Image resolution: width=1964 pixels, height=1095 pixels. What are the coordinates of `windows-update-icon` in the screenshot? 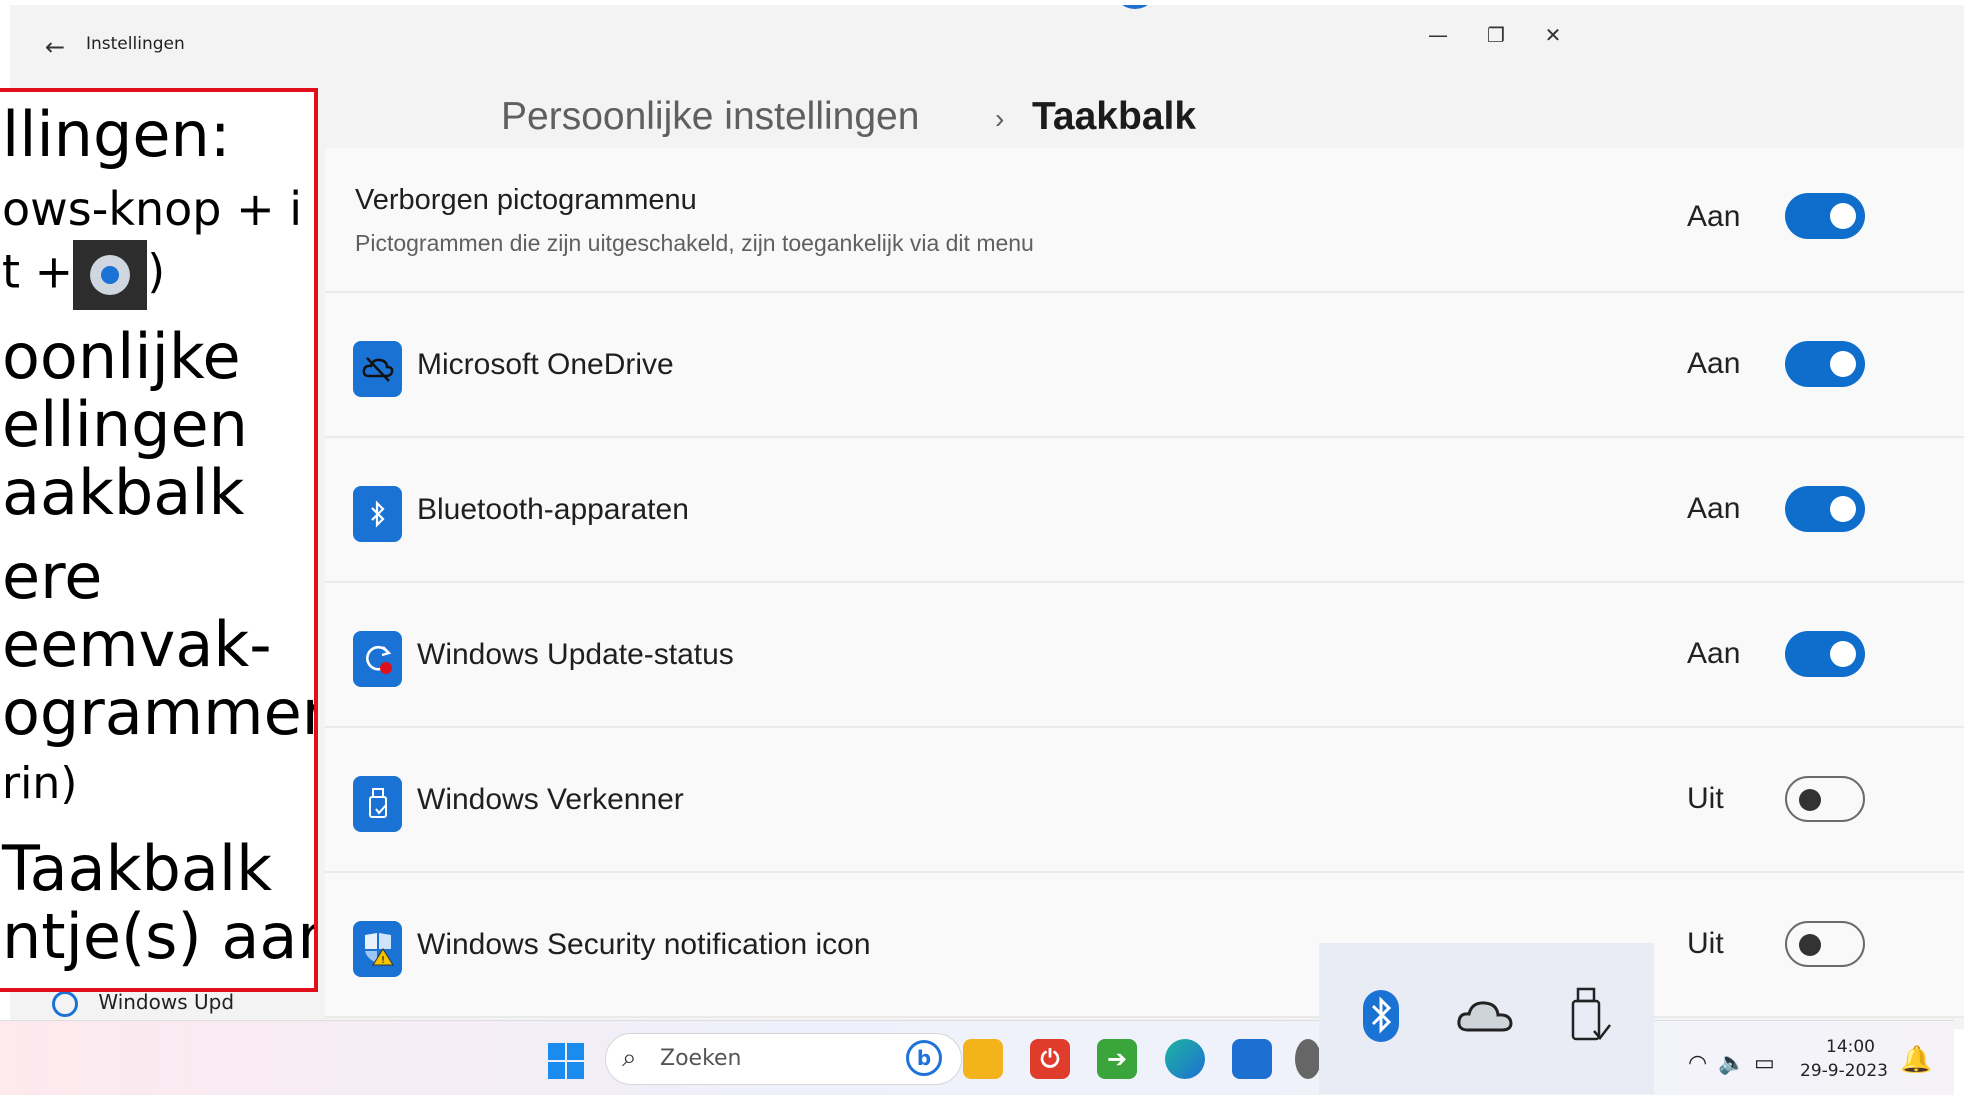 It's located at (377, 659).